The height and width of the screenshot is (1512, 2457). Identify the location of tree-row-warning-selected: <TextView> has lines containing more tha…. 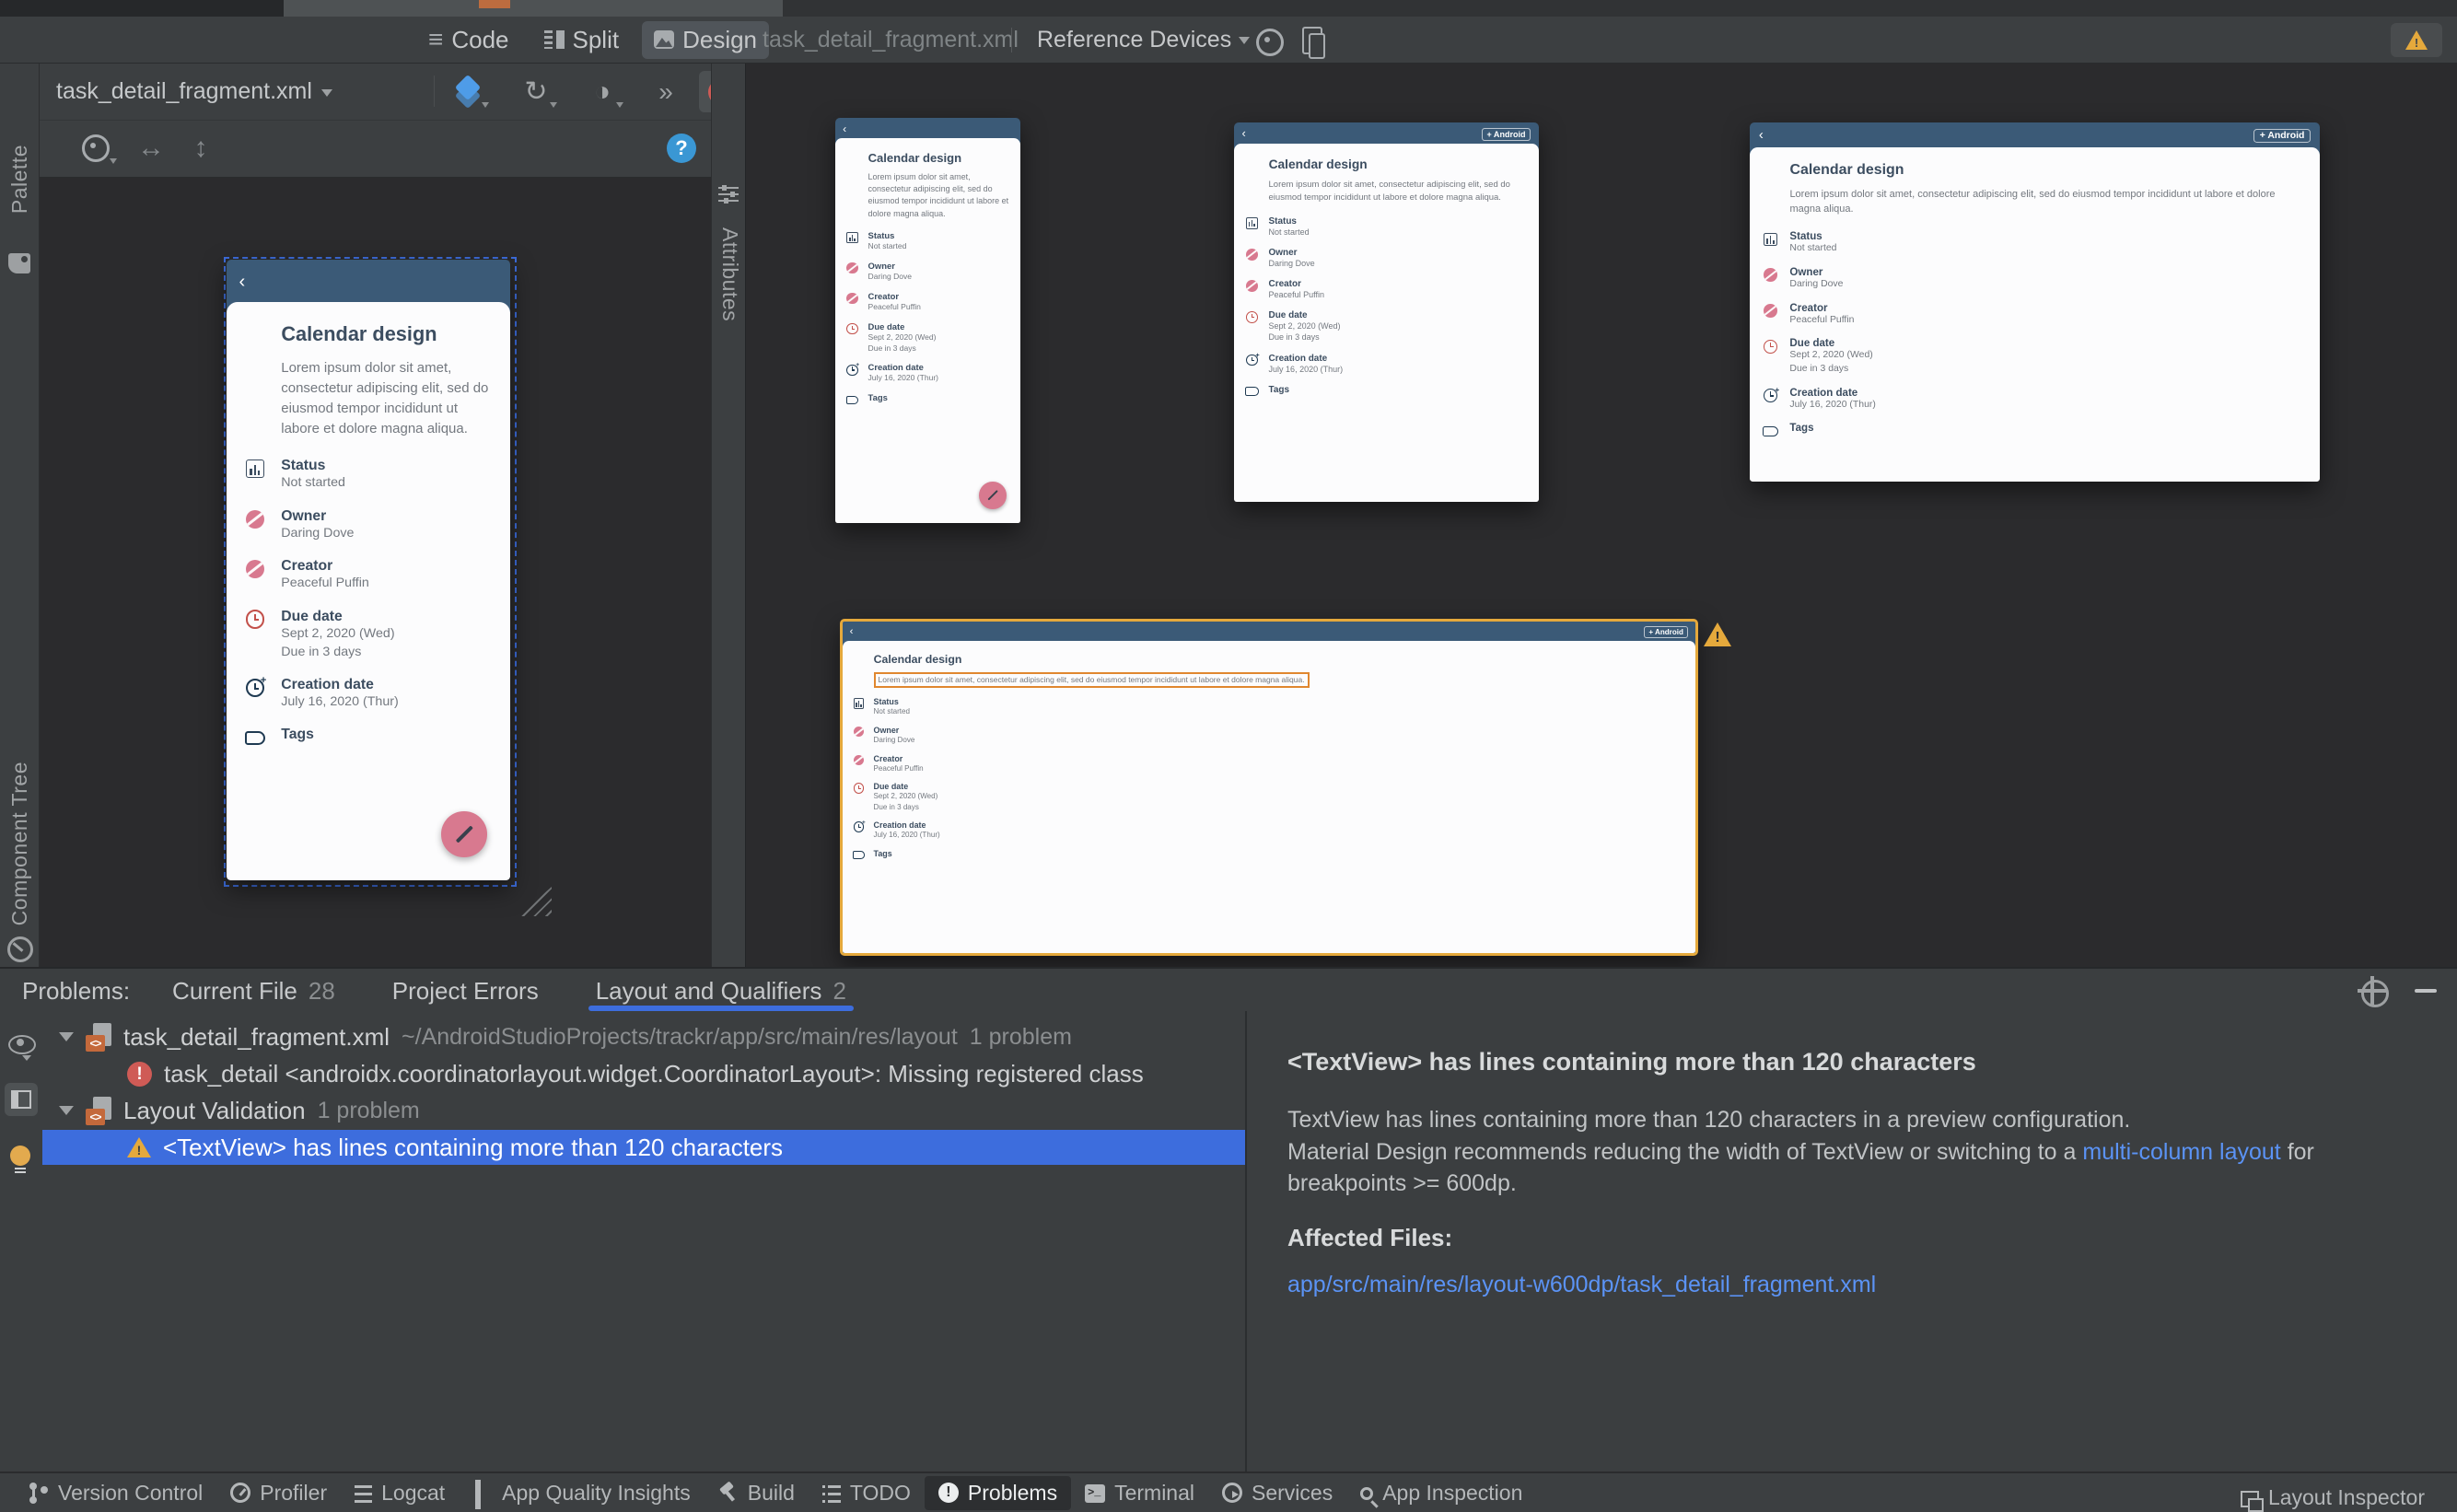
(643, 1148).